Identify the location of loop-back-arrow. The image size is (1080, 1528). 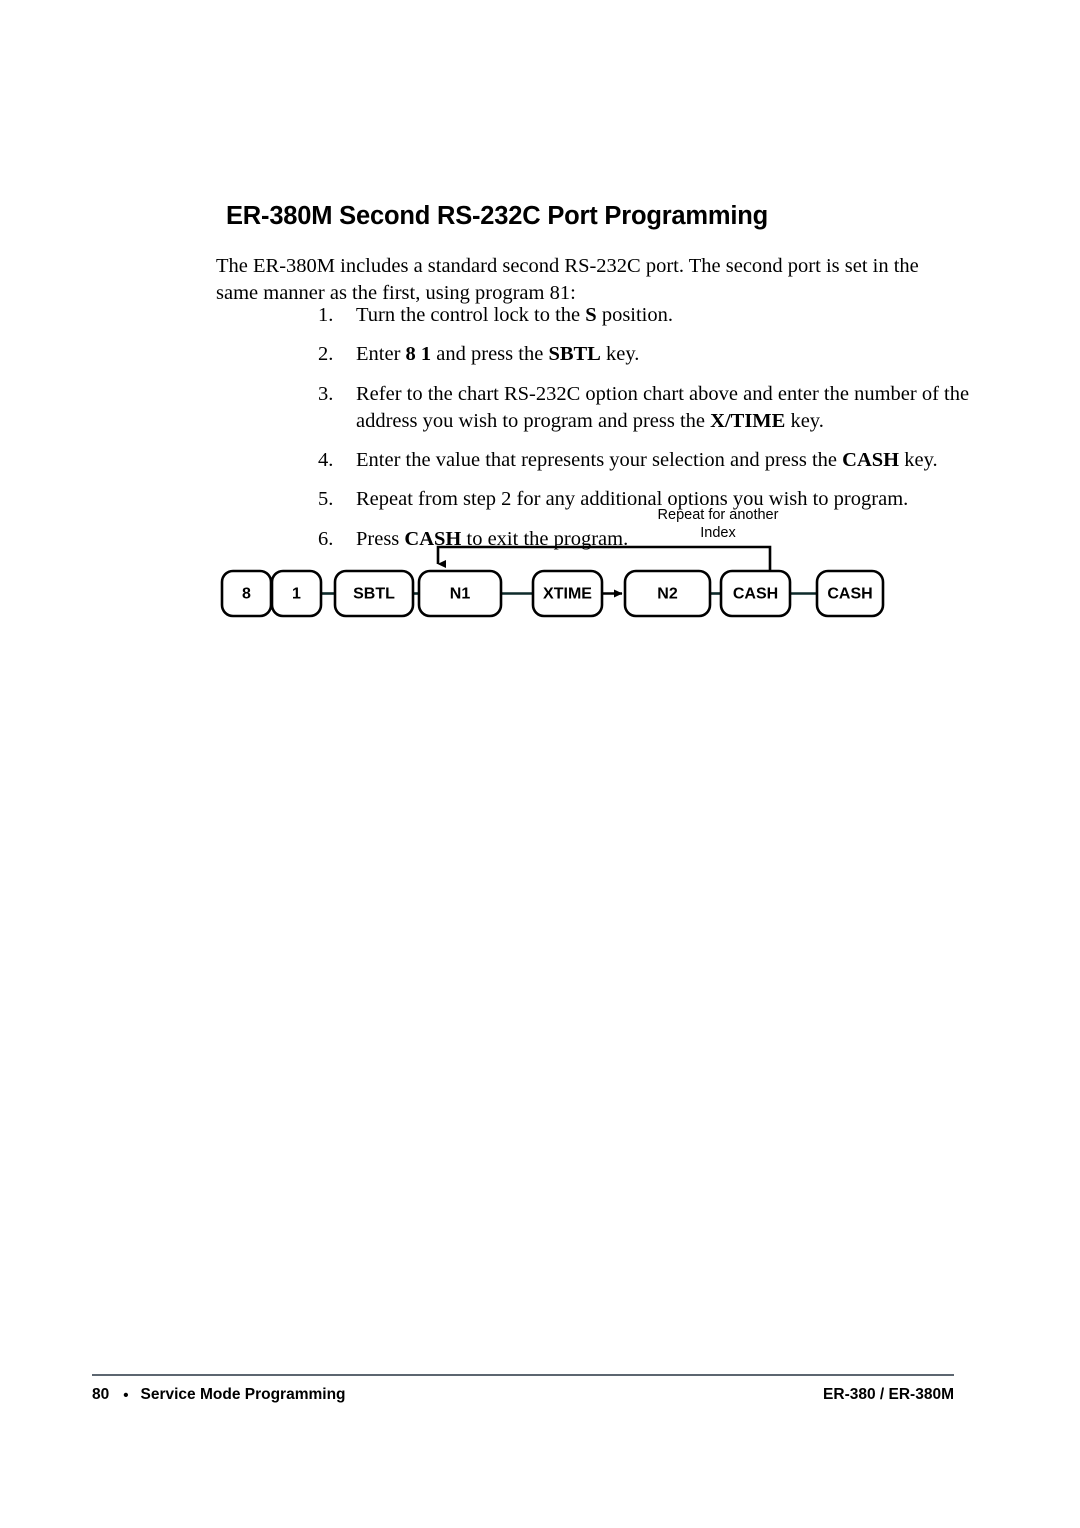
(604, 558).